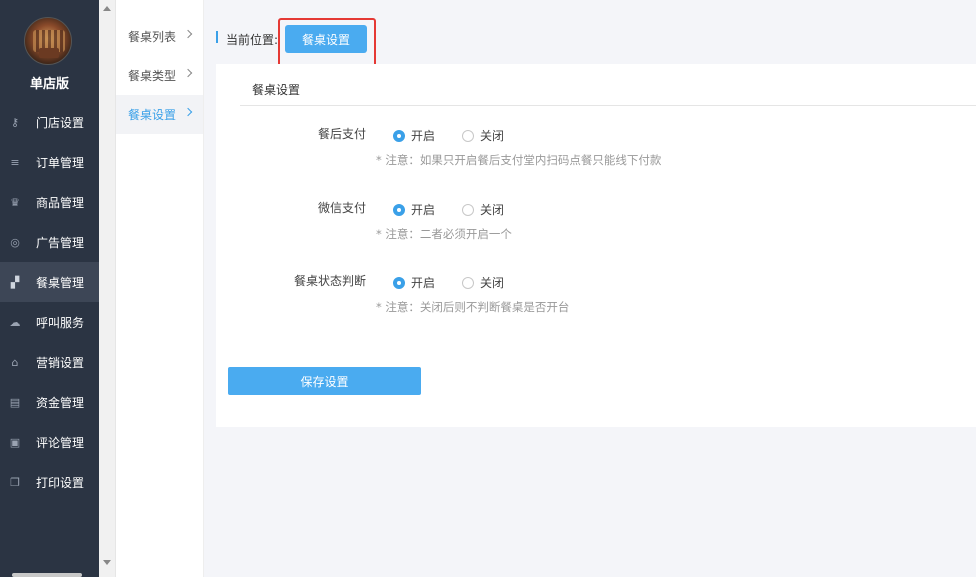 Image resolution: width=976 pixels, height=577 pixels. Describe the element at coordinates (49, 84) in the screenshot. I see `shop-name: 单店版` at that location.